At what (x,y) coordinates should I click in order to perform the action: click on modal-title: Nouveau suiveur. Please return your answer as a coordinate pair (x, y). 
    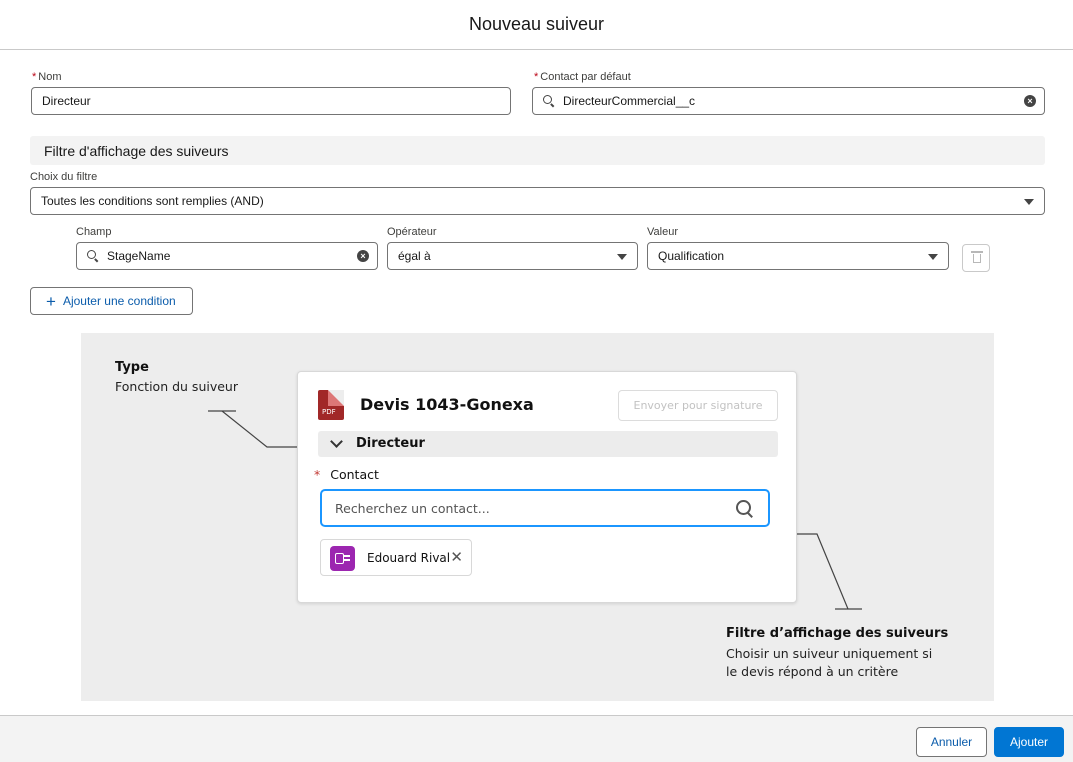
    Looking at the image, I should click on (536, 24).